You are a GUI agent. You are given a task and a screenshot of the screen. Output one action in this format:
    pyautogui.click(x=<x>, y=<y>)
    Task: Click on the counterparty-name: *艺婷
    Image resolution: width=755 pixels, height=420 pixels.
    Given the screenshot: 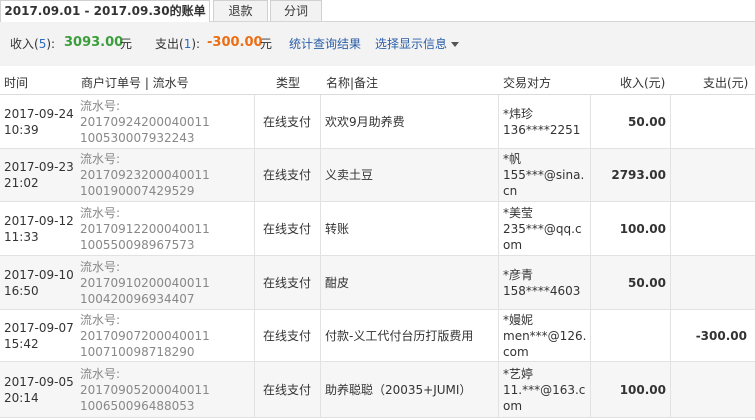 What is the action you would take?
    pyautogui.click(x=518, y=373)
    